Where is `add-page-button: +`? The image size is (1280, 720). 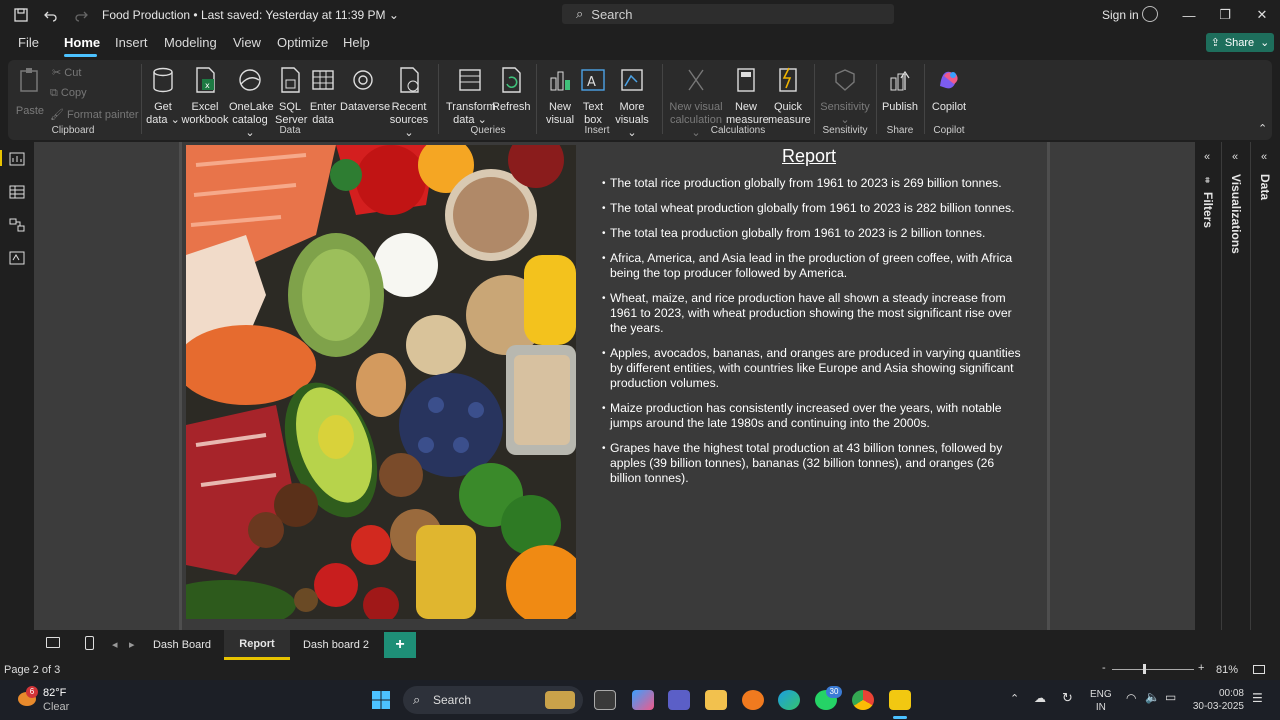
add-page-button: + is located at coordinates (400, 645).